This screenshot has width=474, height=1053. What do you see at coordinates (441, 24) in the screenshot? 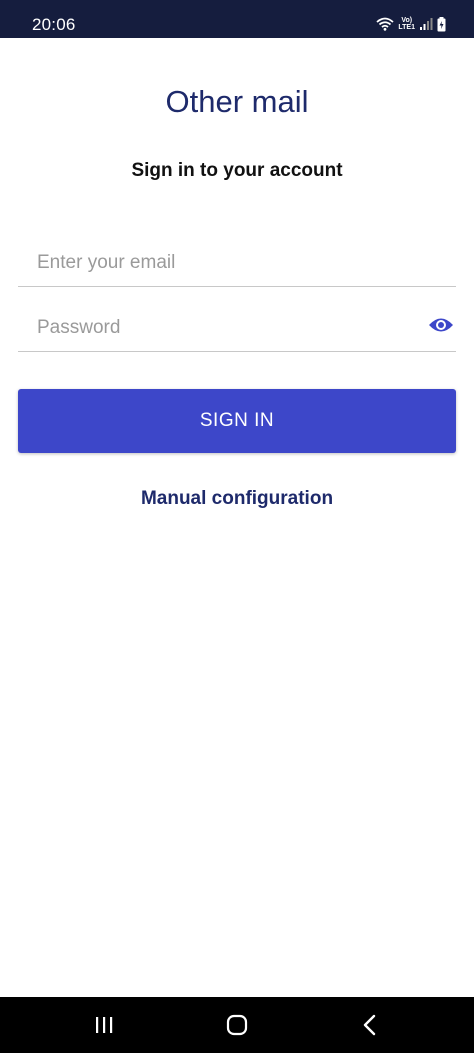
I see `battery-icon` at bounding box center [441, 24].